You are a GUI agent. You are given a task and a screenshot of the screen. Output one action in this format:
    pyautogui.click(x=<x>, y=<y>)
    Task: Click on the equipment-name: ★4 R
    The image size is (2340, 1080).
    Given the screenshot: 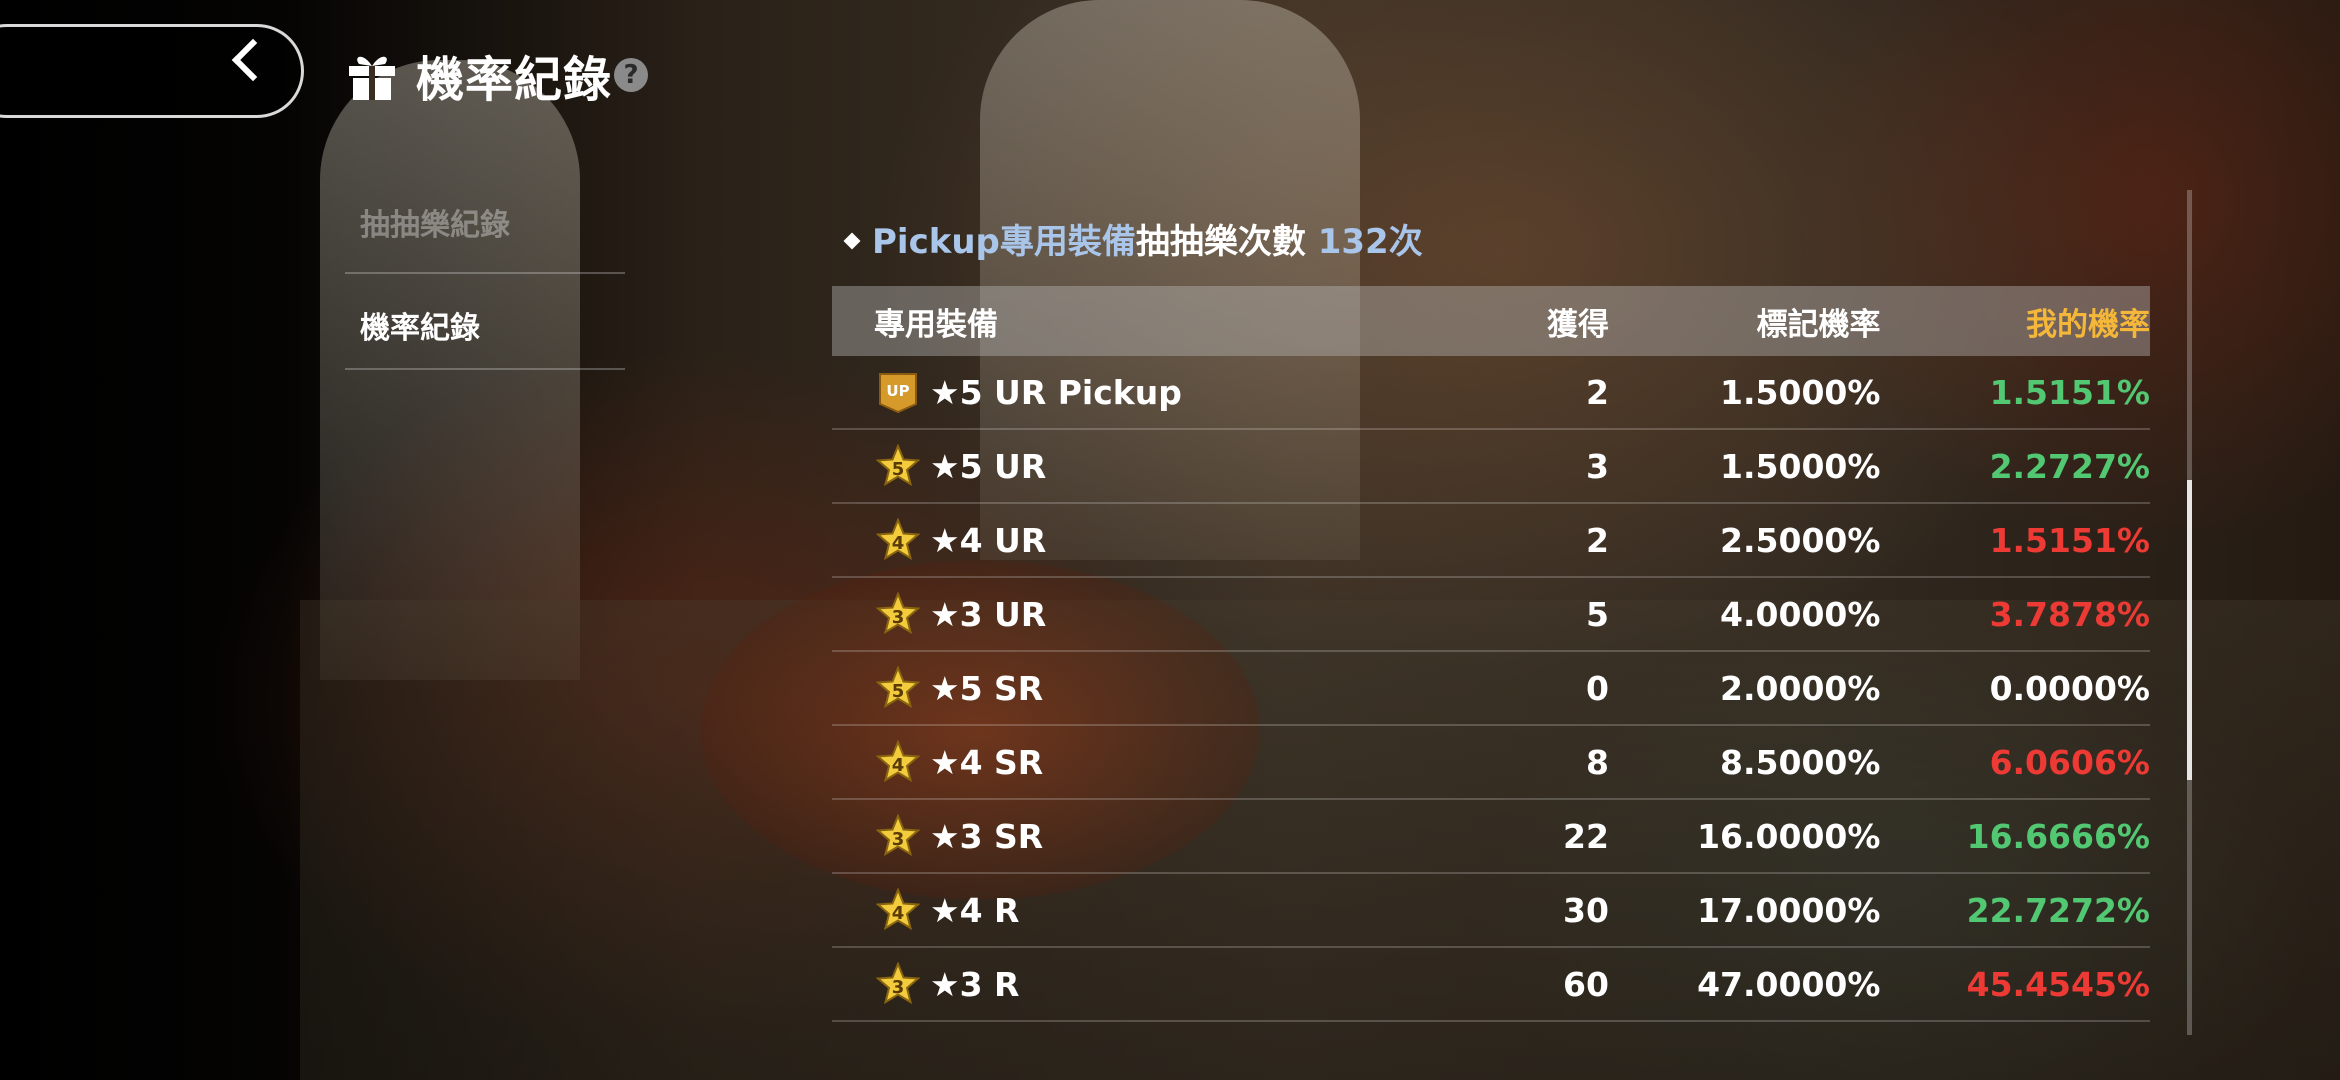 What is the action you would take?
    pyautogui.click(x=975, y=910)
    